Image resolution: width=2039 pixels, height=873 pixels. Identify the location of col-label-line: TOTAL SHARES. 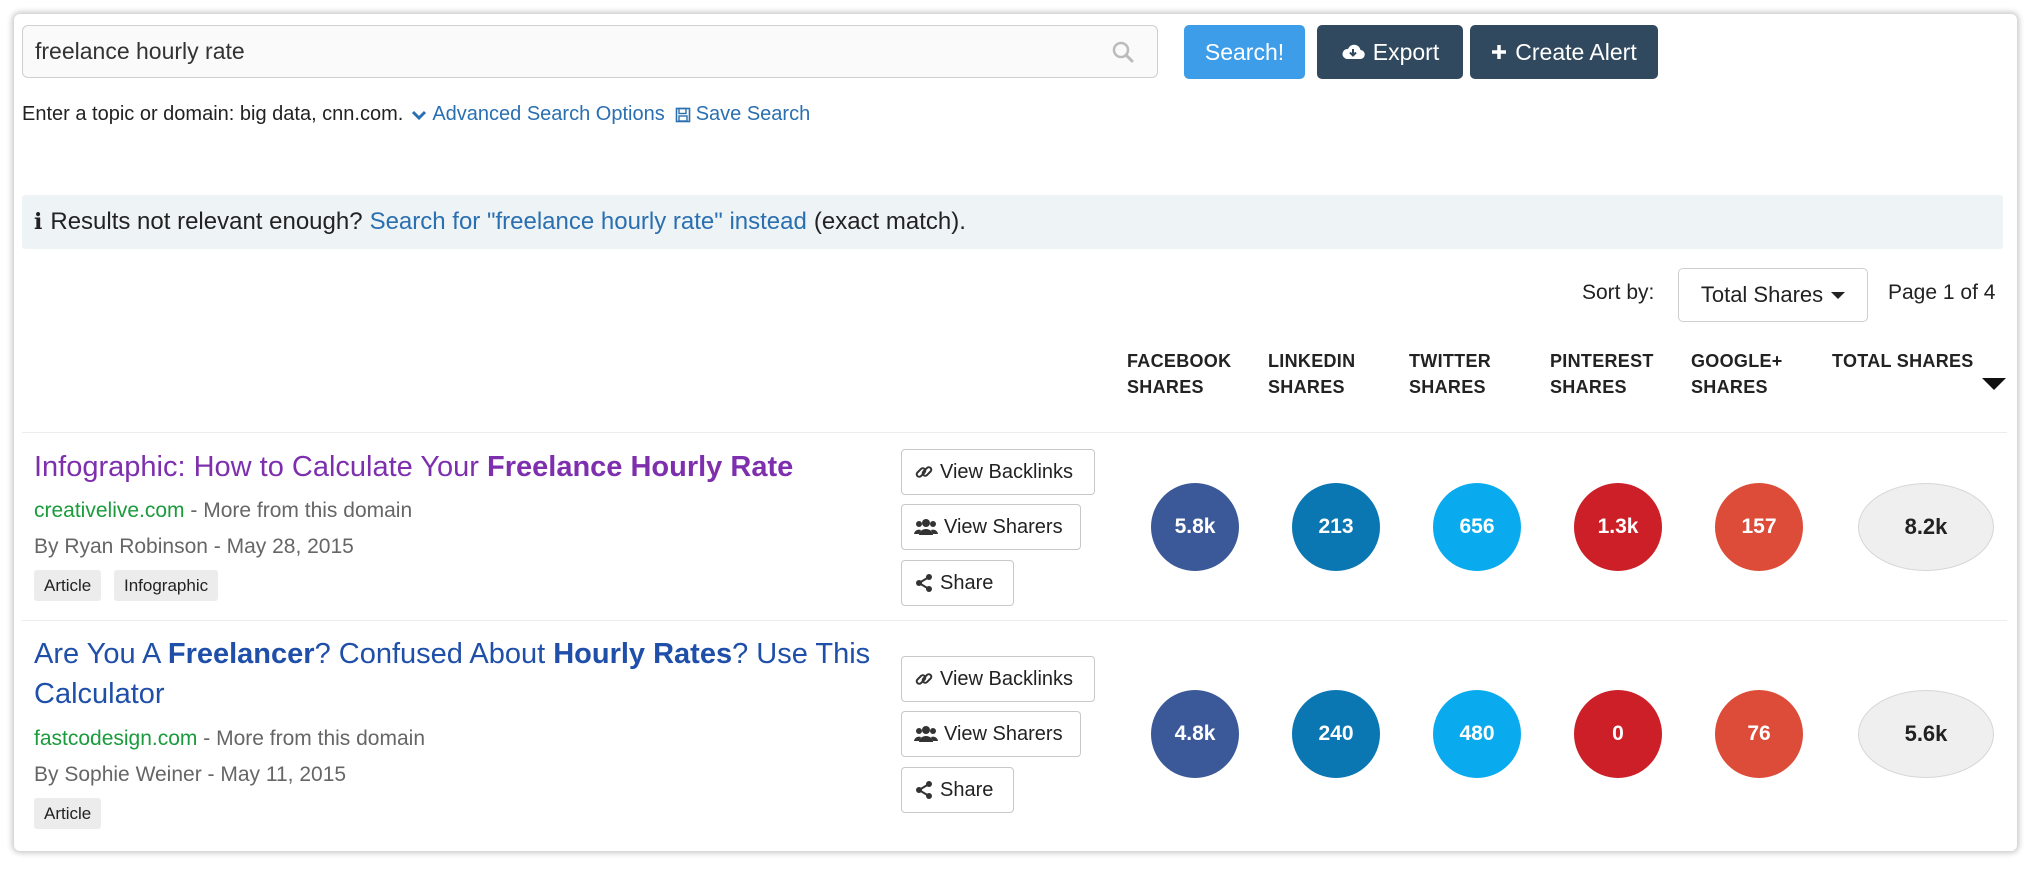
(1903, 361).